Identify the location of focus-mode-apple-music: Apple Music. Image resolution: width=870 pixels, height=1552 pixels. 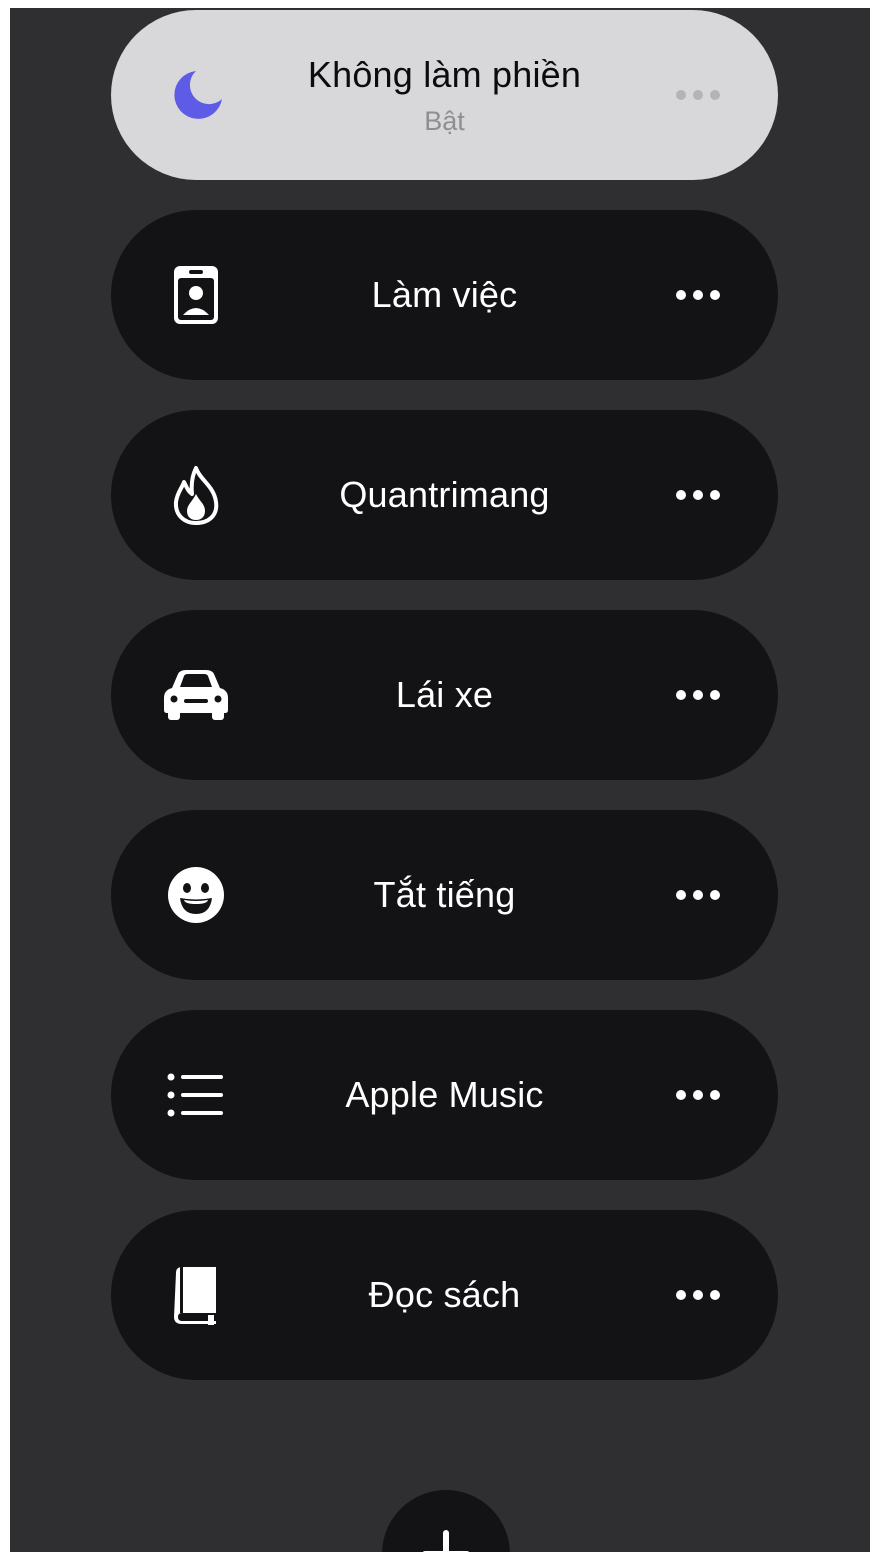
(444, 1095).